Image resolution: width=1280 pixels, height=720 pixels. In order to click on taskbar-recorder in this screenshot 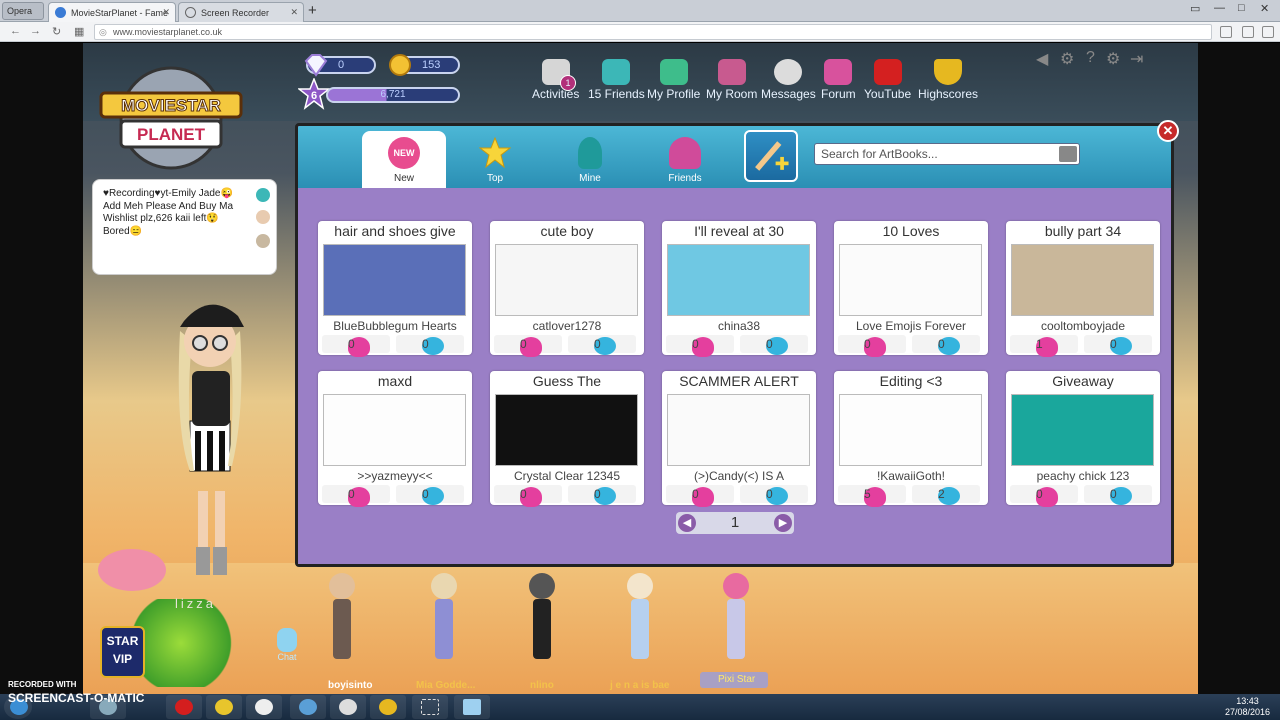, I will do `click(430, 707)`.